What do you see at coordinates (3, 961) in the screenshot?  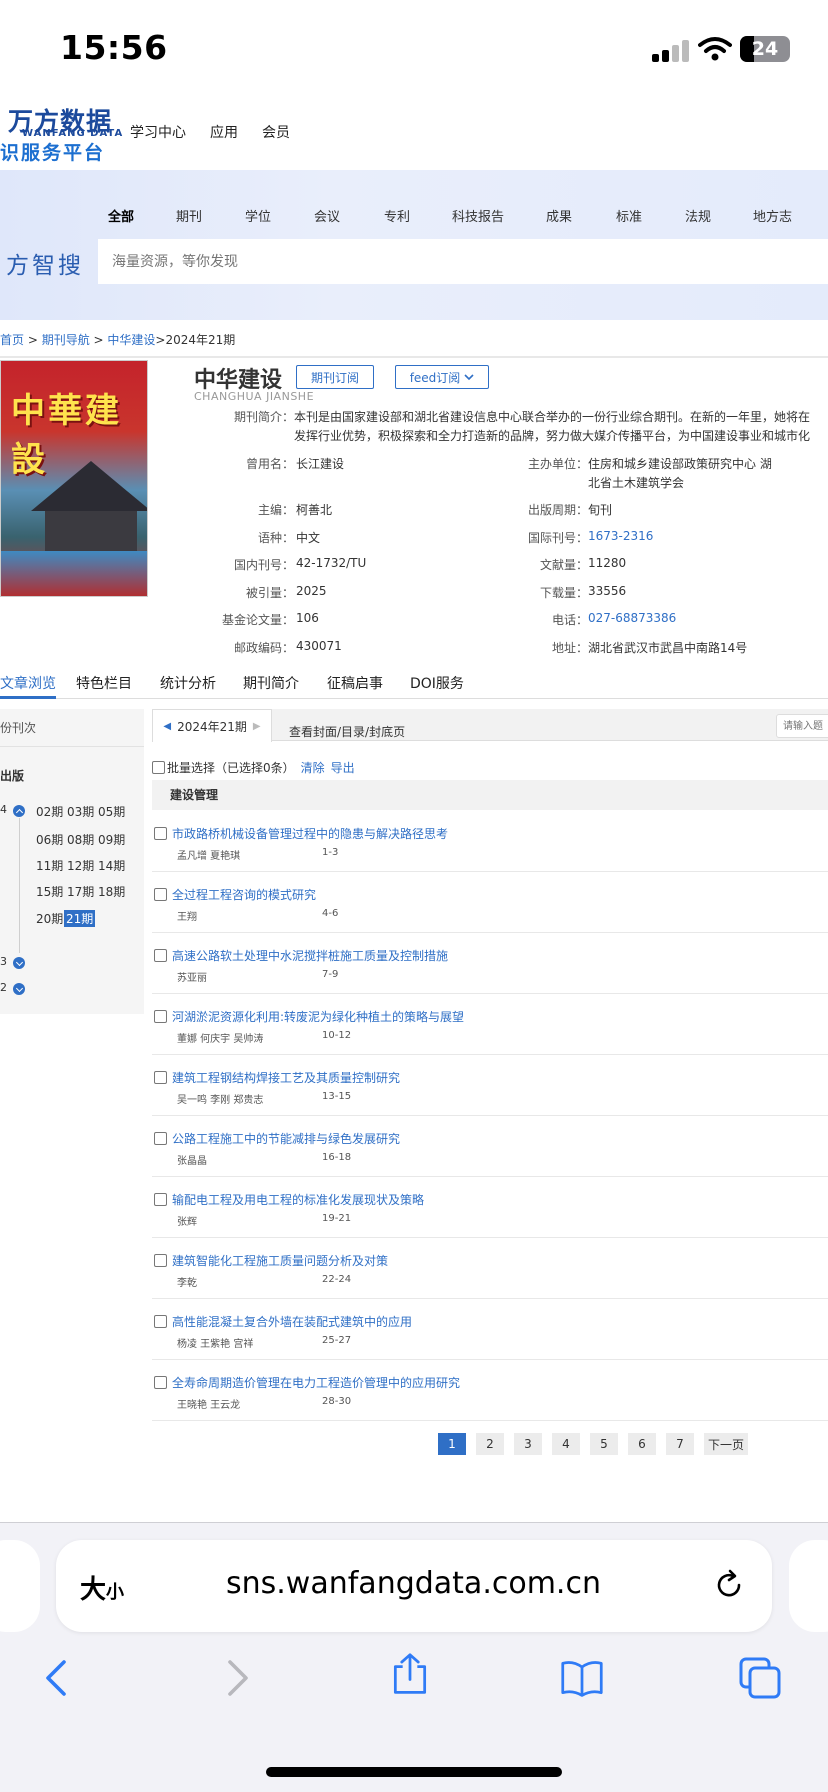 I see `year-label: 3` at bounding box center [3, 961].